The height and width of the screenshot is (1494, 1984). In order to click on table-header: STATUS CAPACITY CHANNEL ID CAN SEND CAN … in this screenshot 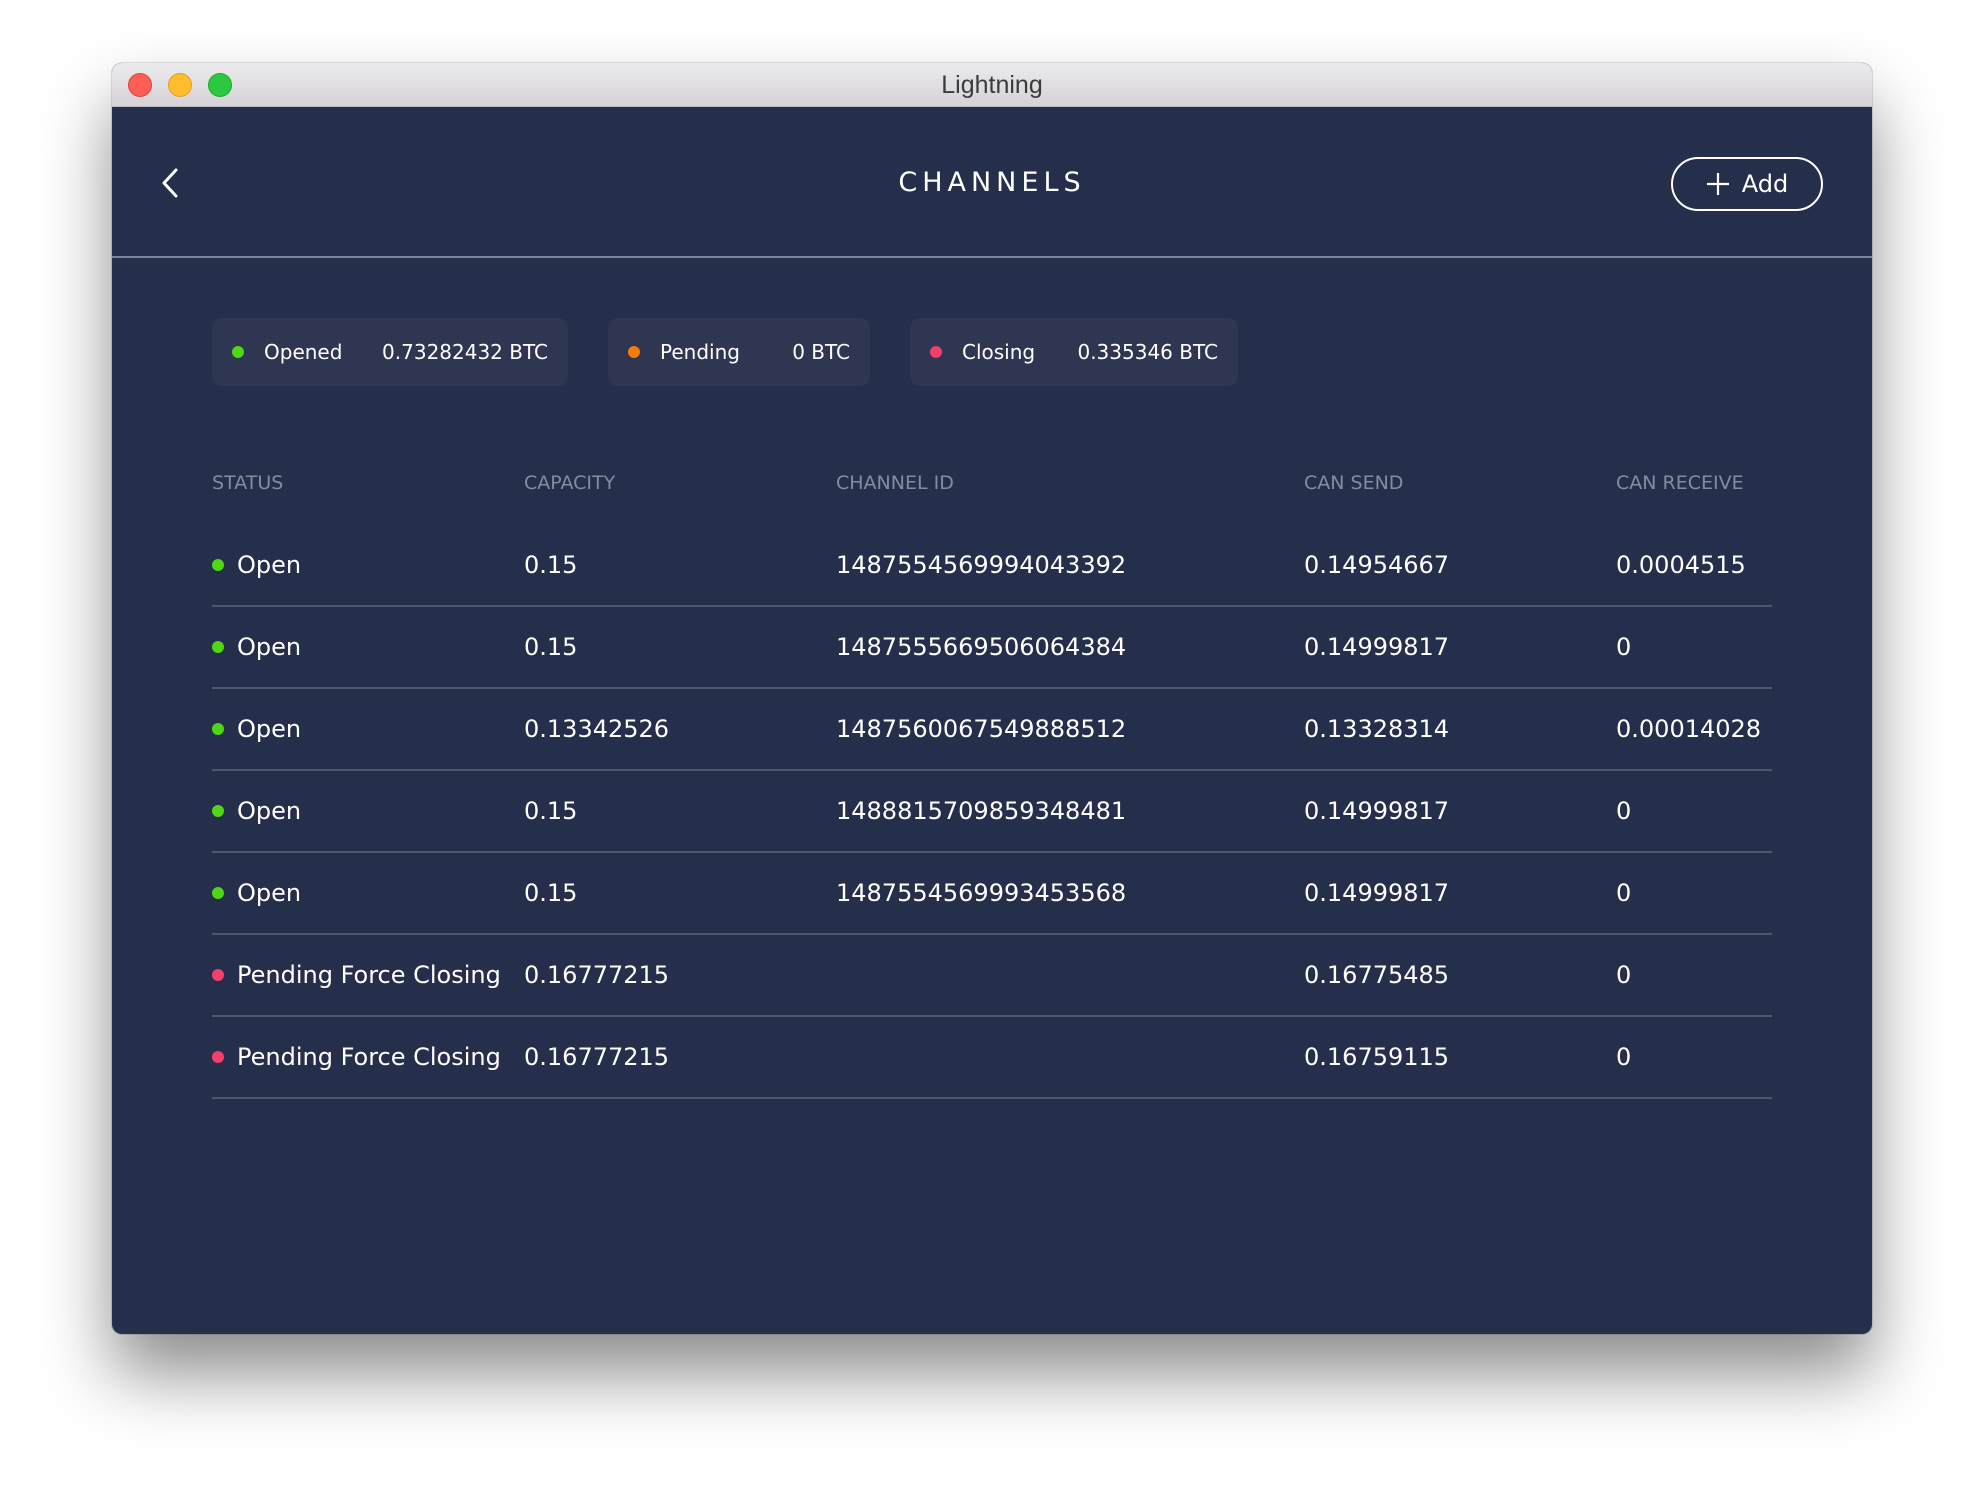, I will do `click(992, 483)`.